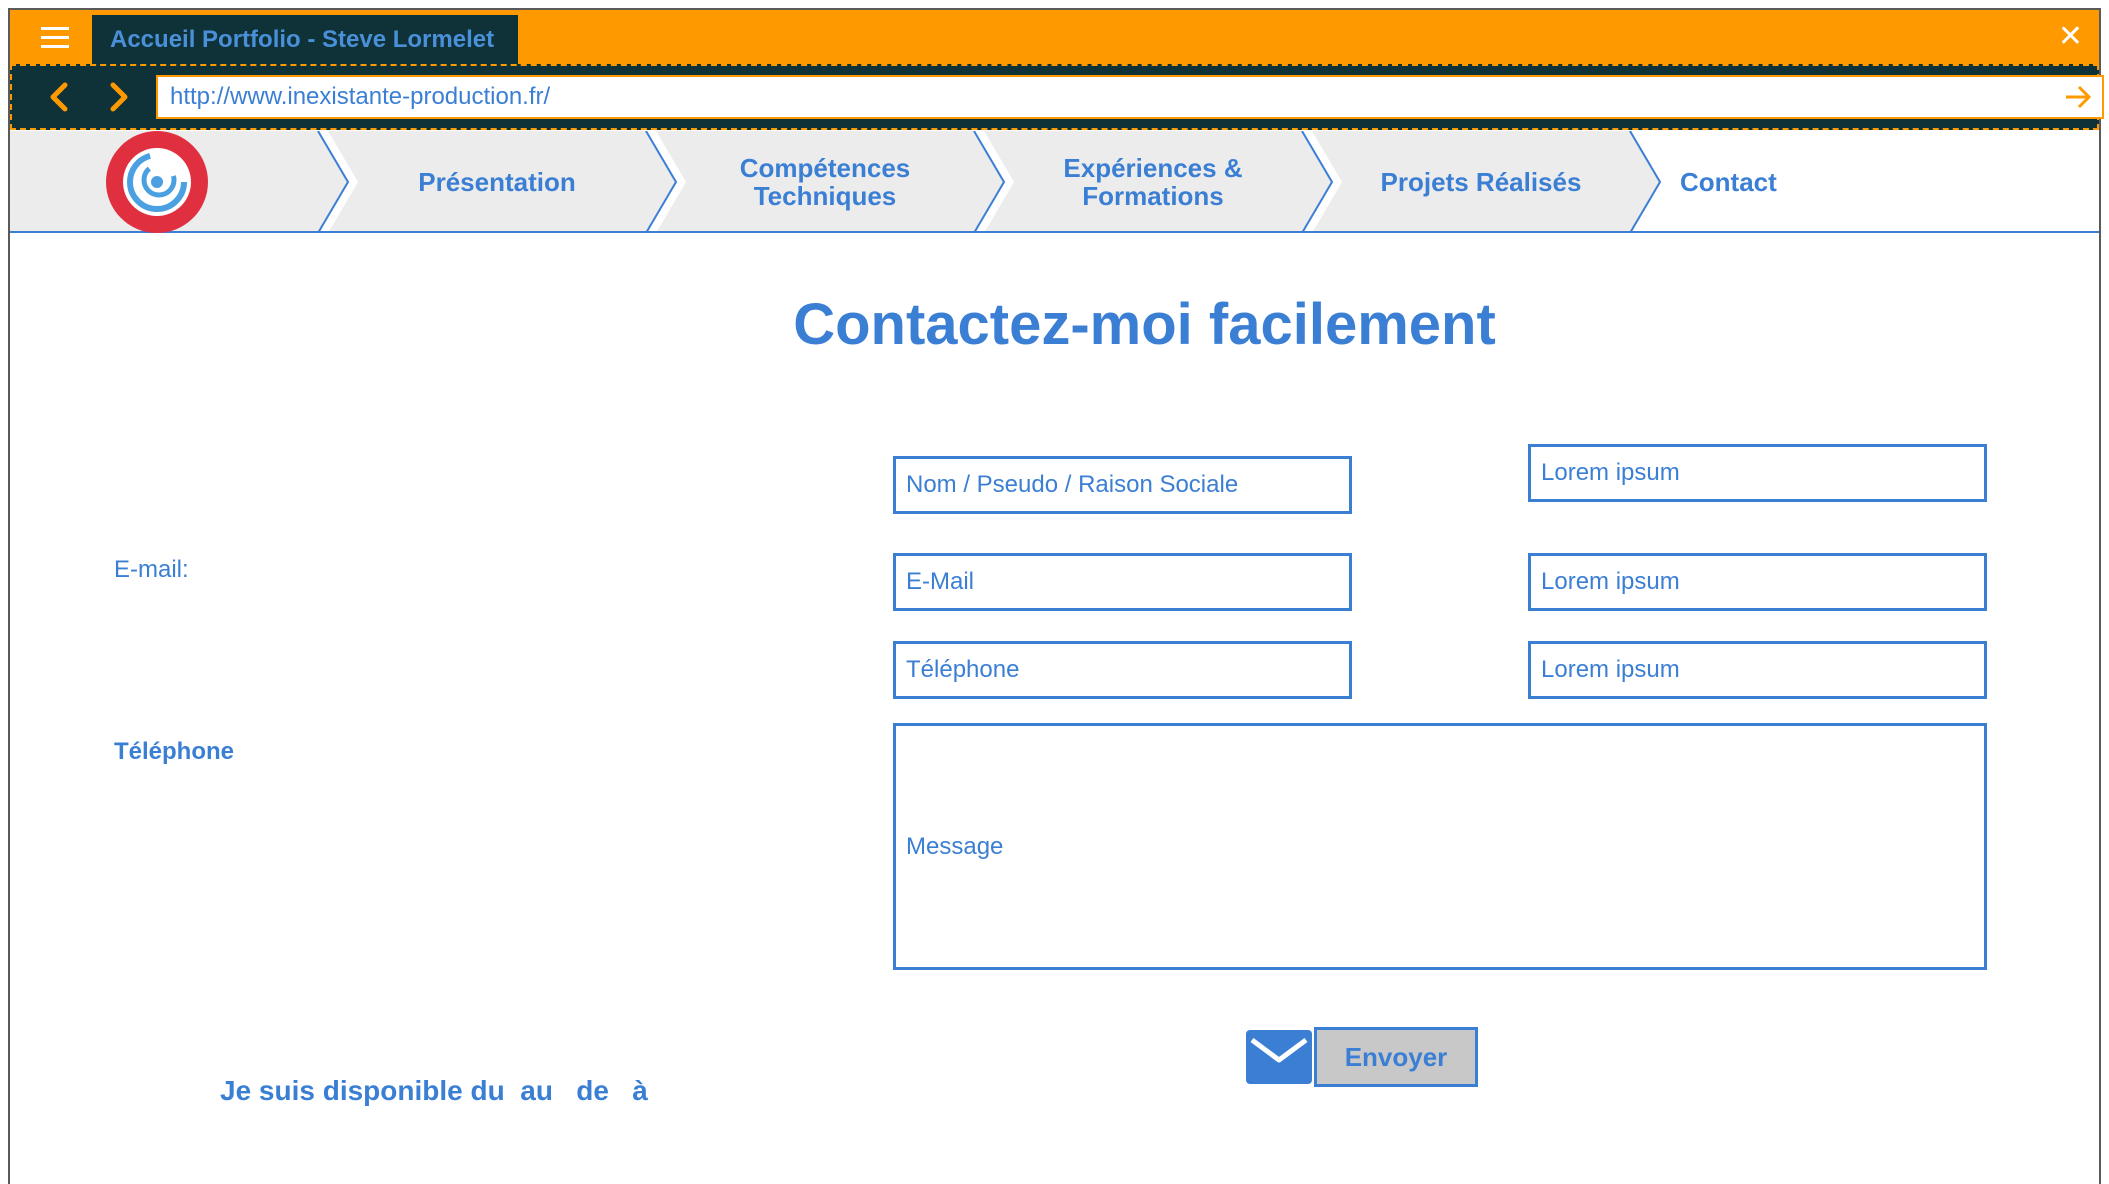 This screenshot has height=1184, width=2109. Describe the element at coordinates (118, 97) in the screenshot. I see `forward-icon` at that location.